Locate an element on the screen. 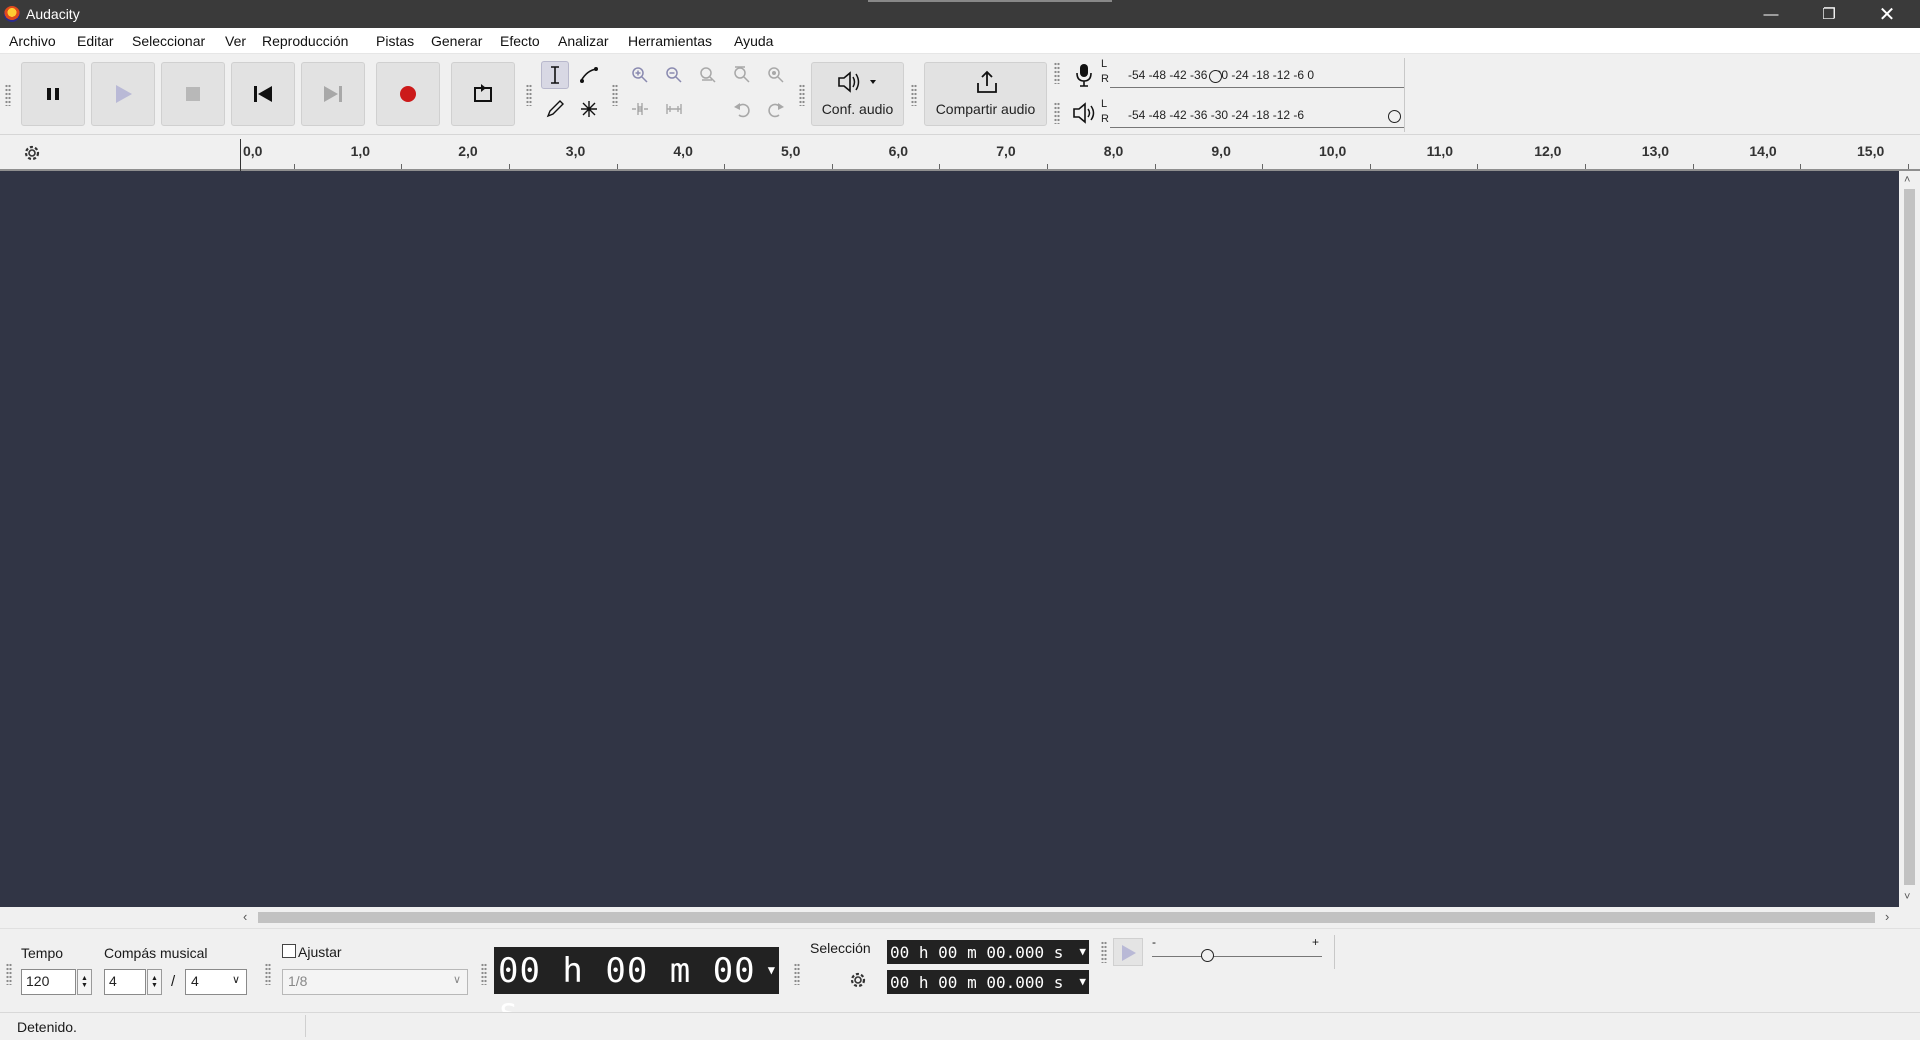 The image size is (1920, 1040). zoom-in-icon is located at coordinates (640, 75).